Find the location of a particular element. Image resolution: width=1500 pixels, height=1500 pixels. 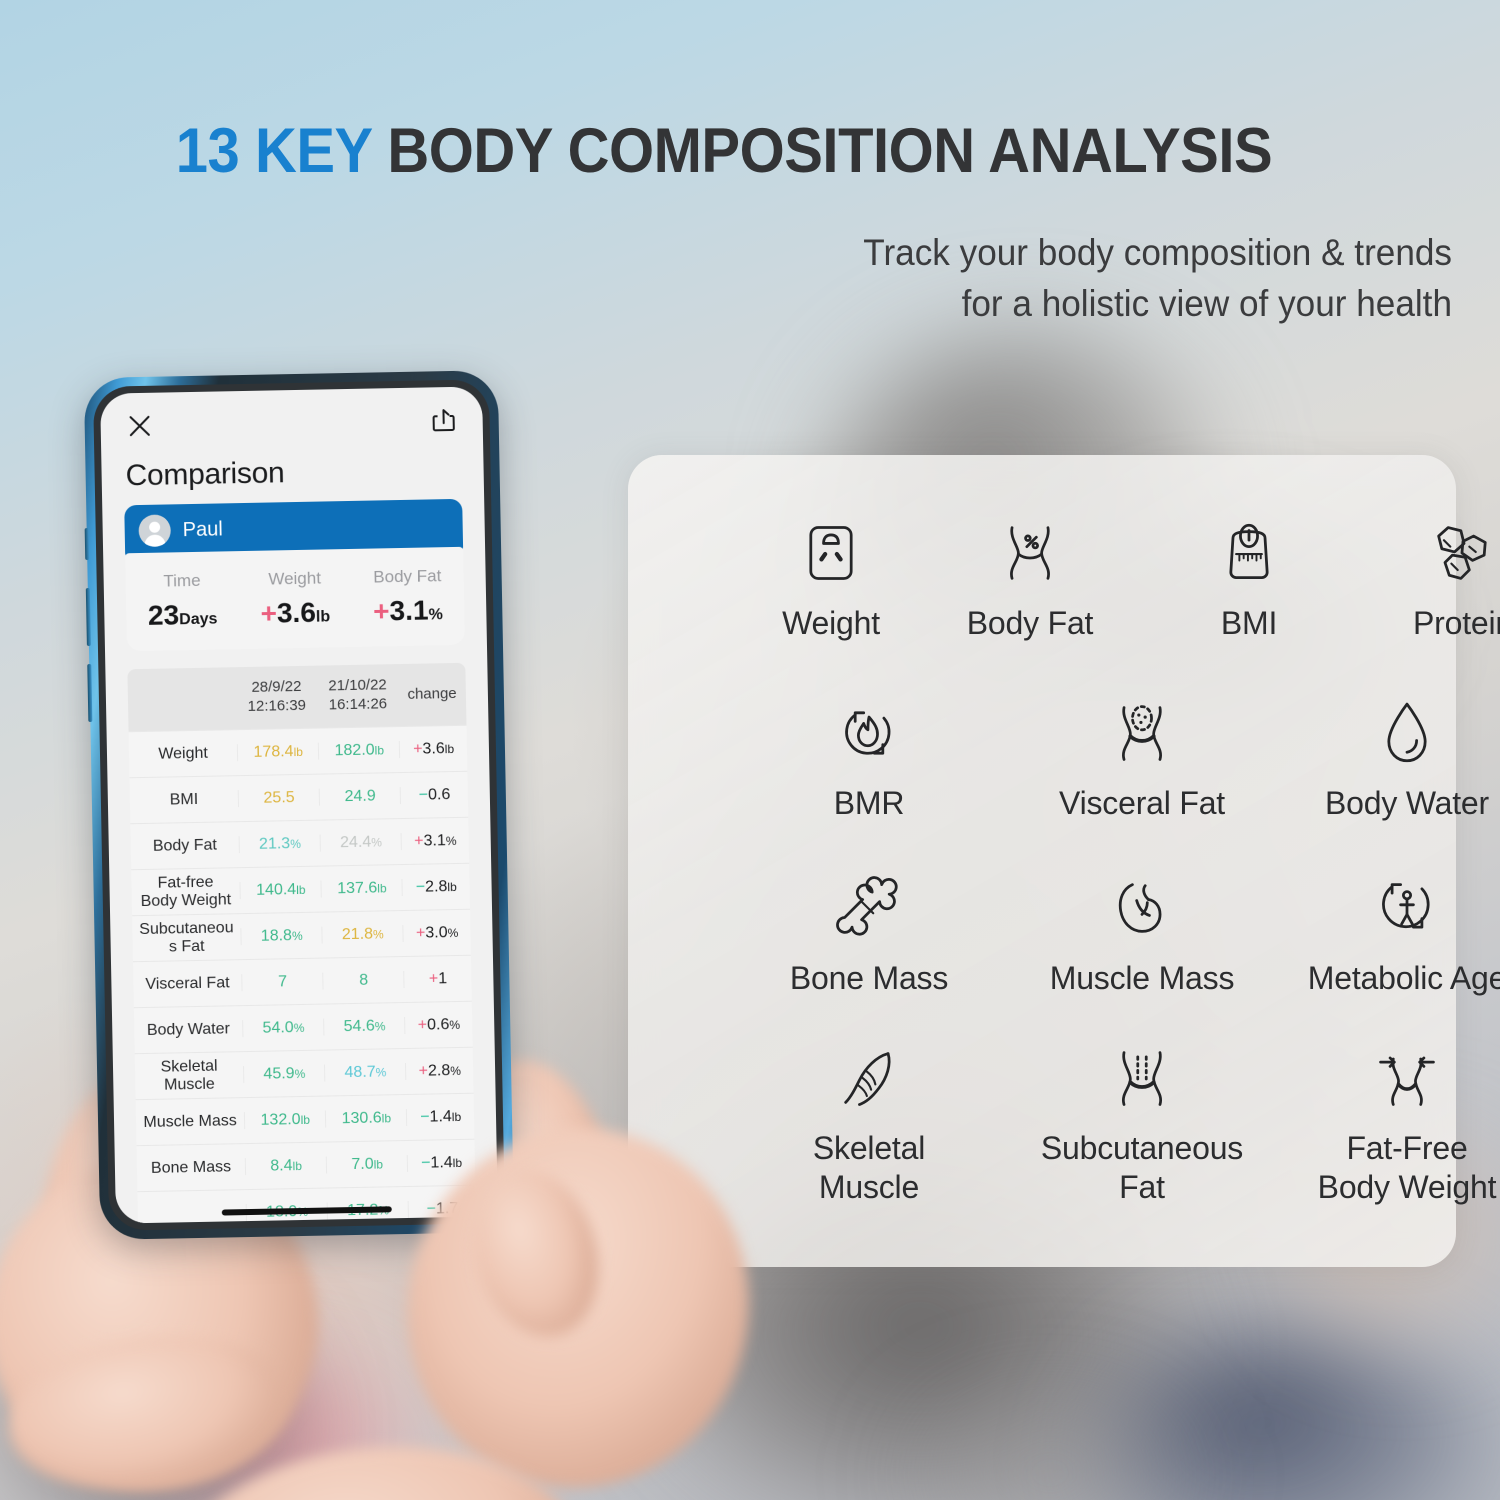

metric-label: Bone Mass is located at coordinates (869, 978).